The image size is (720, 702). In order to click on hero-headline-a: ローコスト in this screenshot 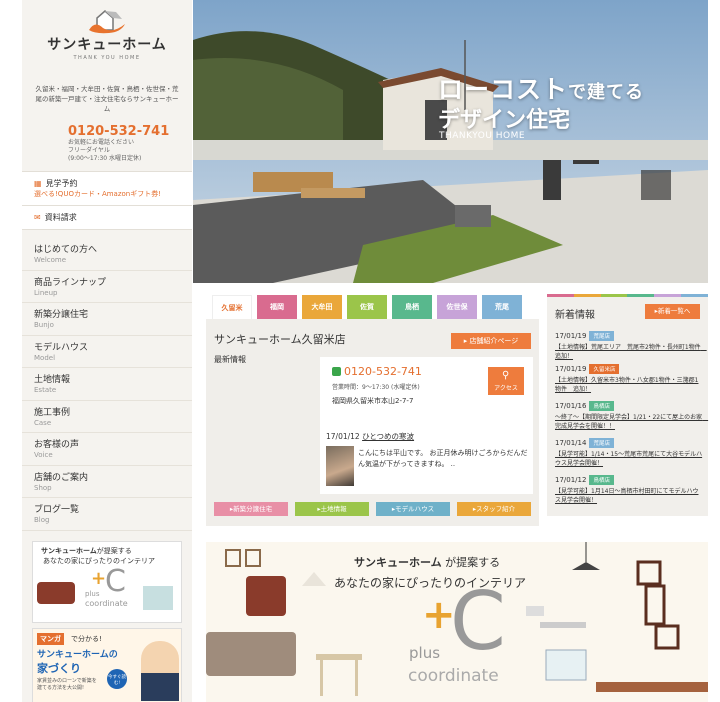, I will do `click(503, 89)`.